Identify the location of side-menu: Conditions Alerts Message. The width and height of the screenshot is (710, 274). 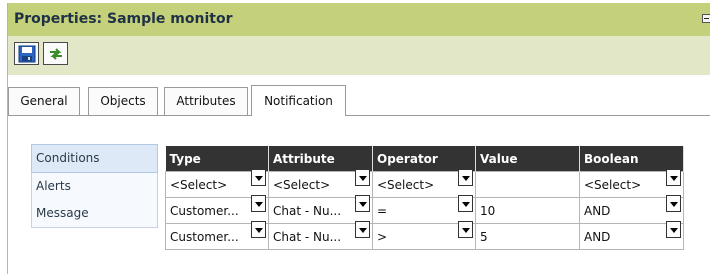
(94, 186).